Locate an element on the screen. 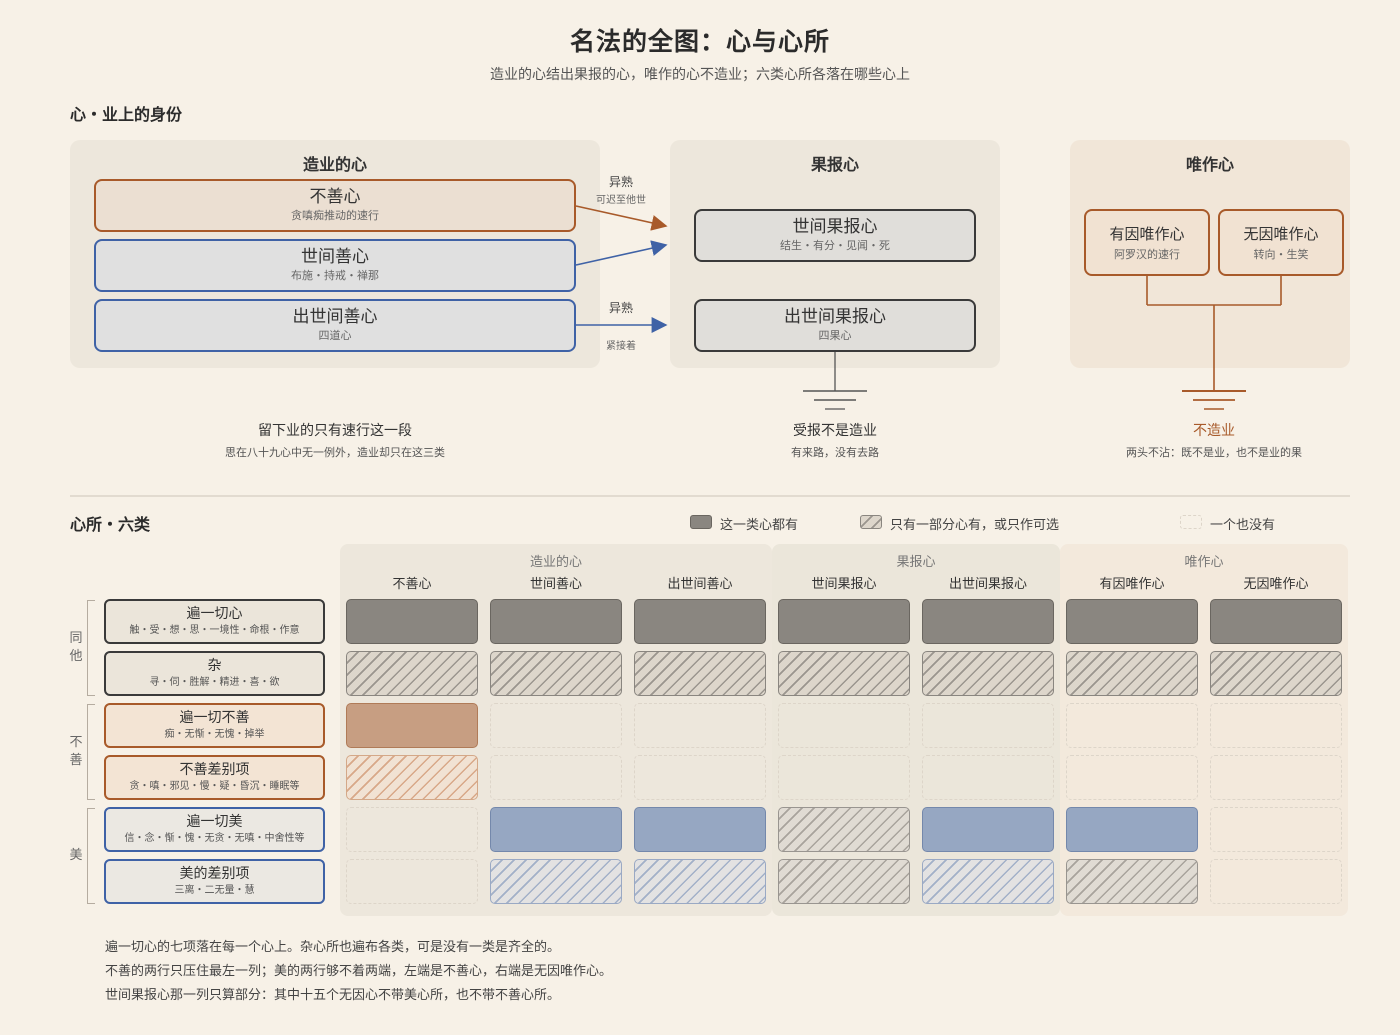  group-label-functional: 唯作心 is located at coordinates (1204, 562).